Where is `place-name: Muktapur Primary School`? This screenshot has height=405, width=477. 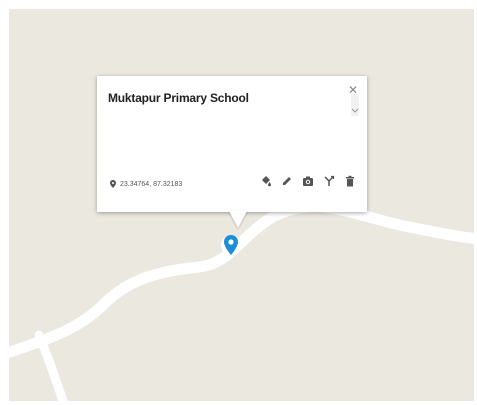 place-name: Muktapur Primary School is located at coordinates (178, 98).